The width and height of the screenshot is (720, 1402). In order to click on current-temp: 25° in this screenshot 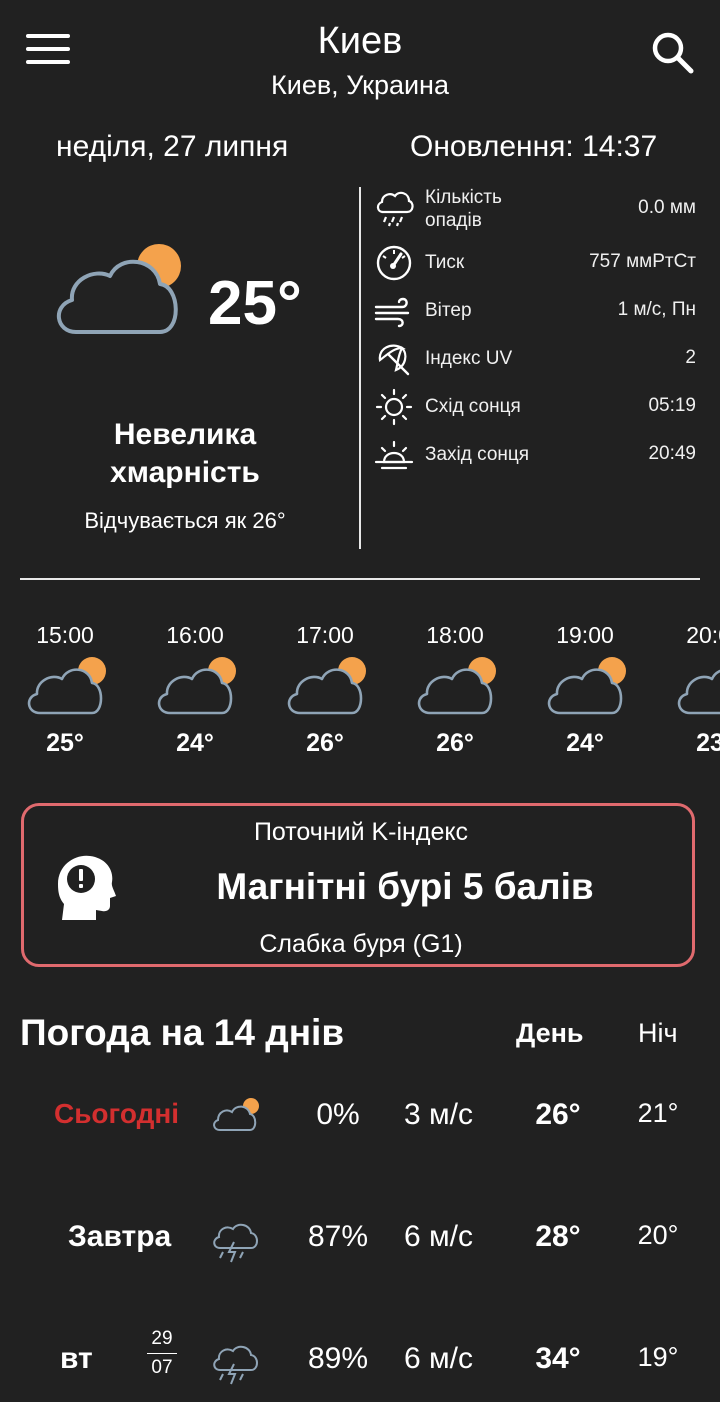, I will do `click(255, 303)`.